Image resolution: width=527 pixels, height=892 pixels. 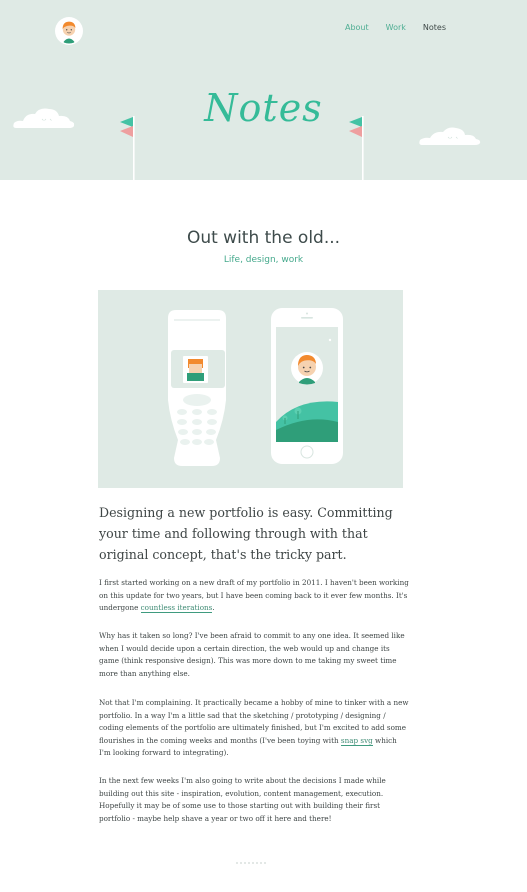 I want to click on nav-link-work: Work, so click(x=396, y=27).